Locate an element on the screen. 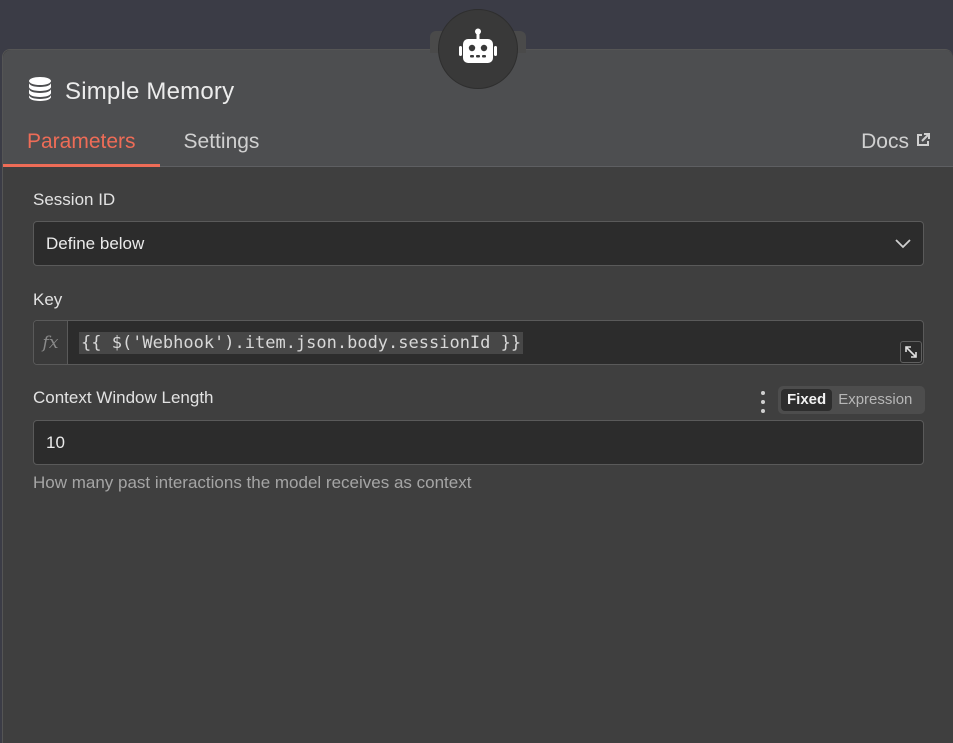  tab-parameters: Parameters is located at coordinates (81, 146).